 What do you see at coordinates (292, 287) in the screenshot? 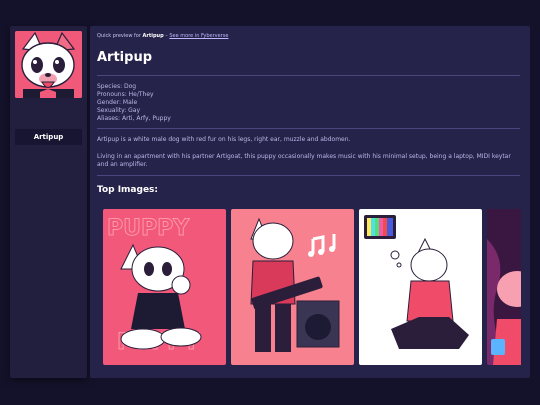
I see `keytar-image` at bounding box center [292, 287].